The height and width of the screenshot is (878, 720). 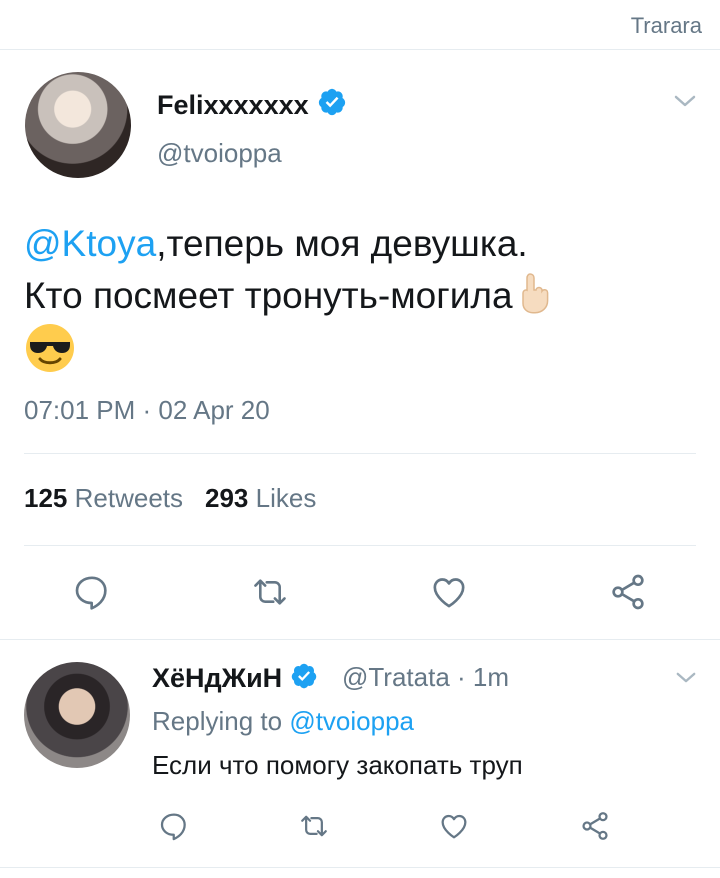 What do you see at coordinates (78, 125) in the screenshot?
I see `author-avatar` at bounding box center [78, 125].